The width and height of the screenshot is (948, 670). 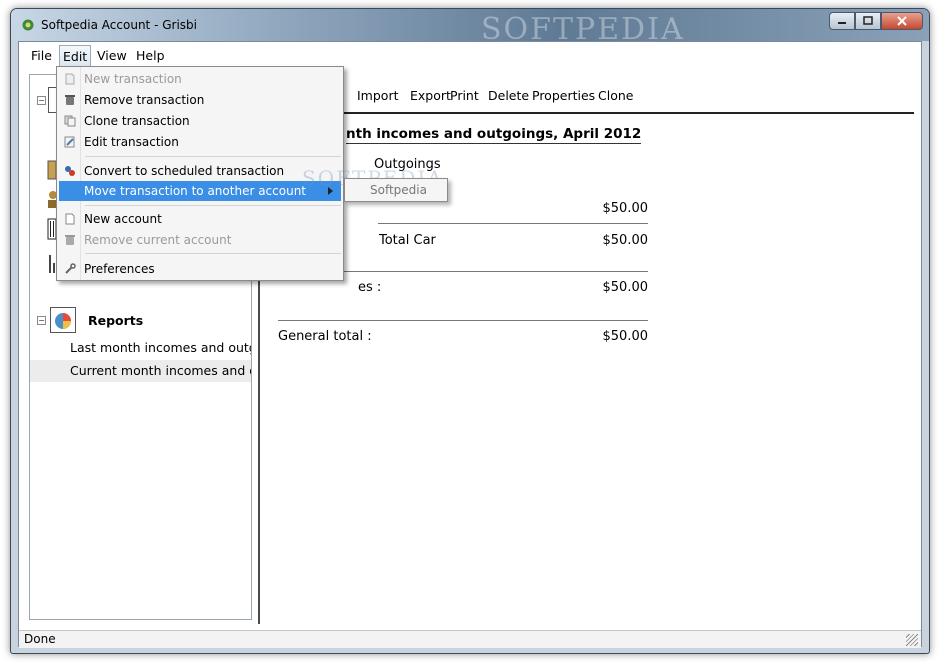 What do you see at coordinates (625, 336) in the screenshot?
I see `general-total-amount: $50.00` at bounding box center [625, 336].